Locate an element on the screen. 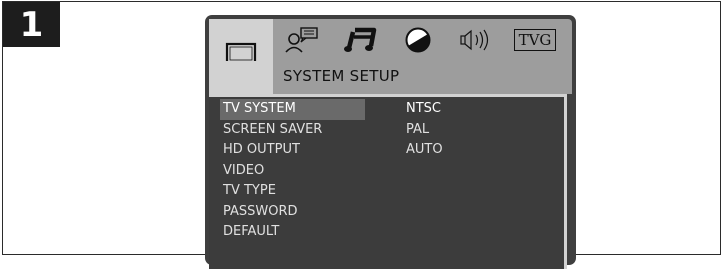 Image resolution: width=725 pixels, height=269 pixels. tab-speaker is located at coordinates (477, 40).